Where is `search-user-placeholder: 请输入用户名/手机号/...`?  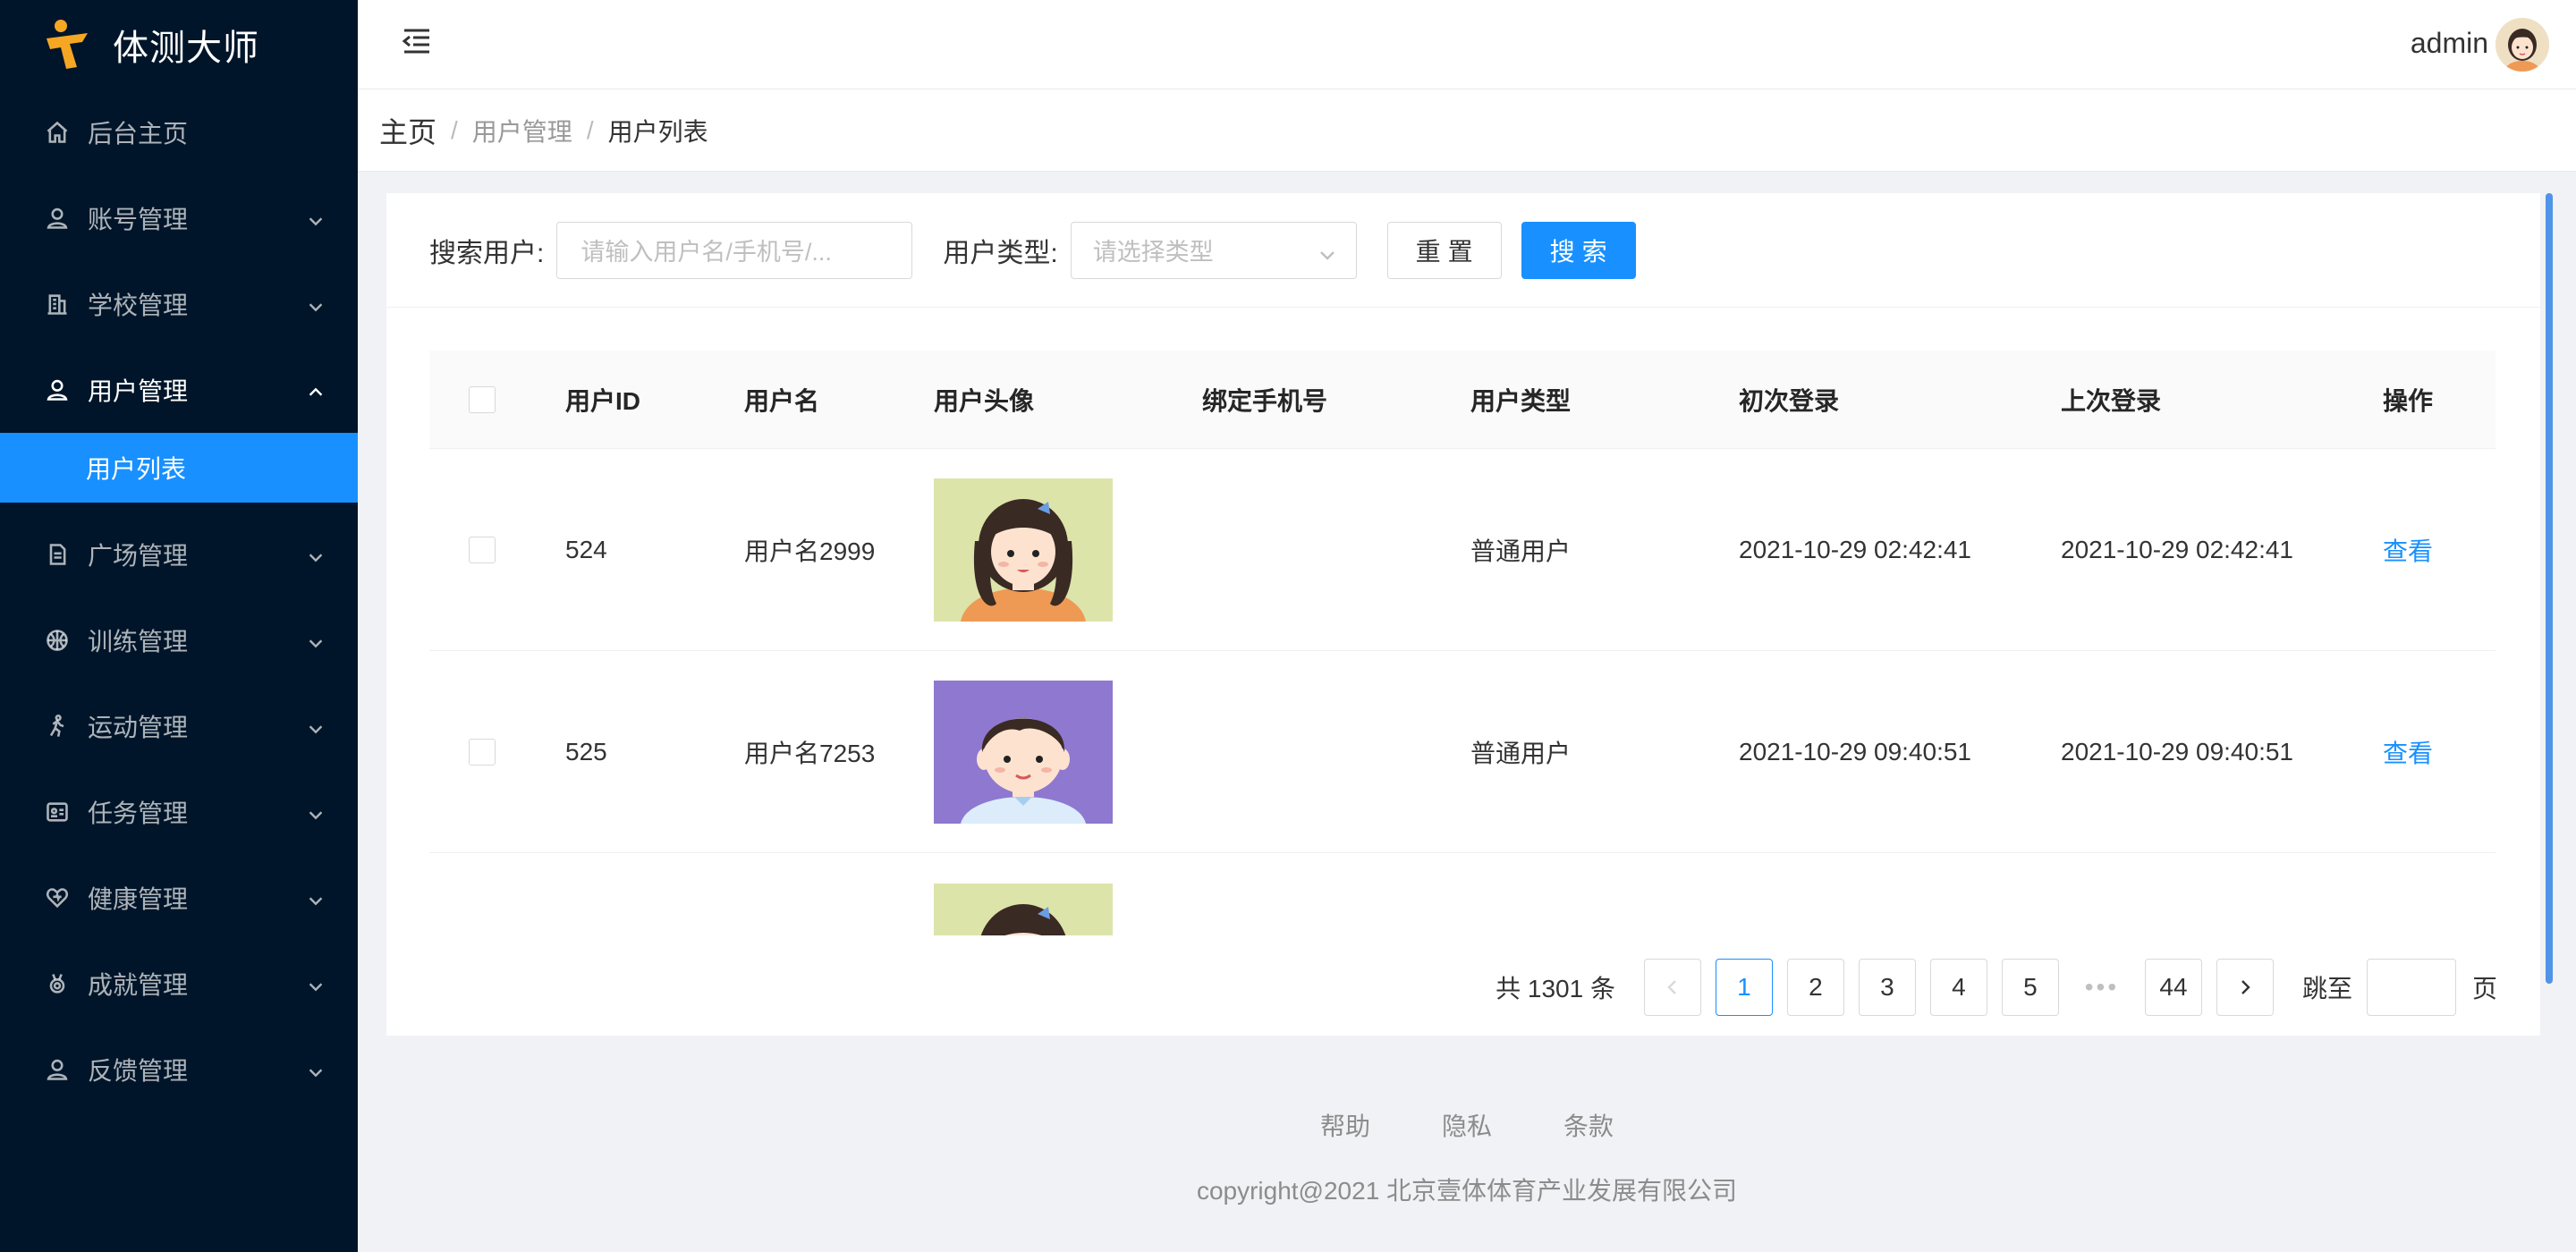
search-user-placeholder: 请输入用户名/手机号/... is located at coordinates (706, 252).